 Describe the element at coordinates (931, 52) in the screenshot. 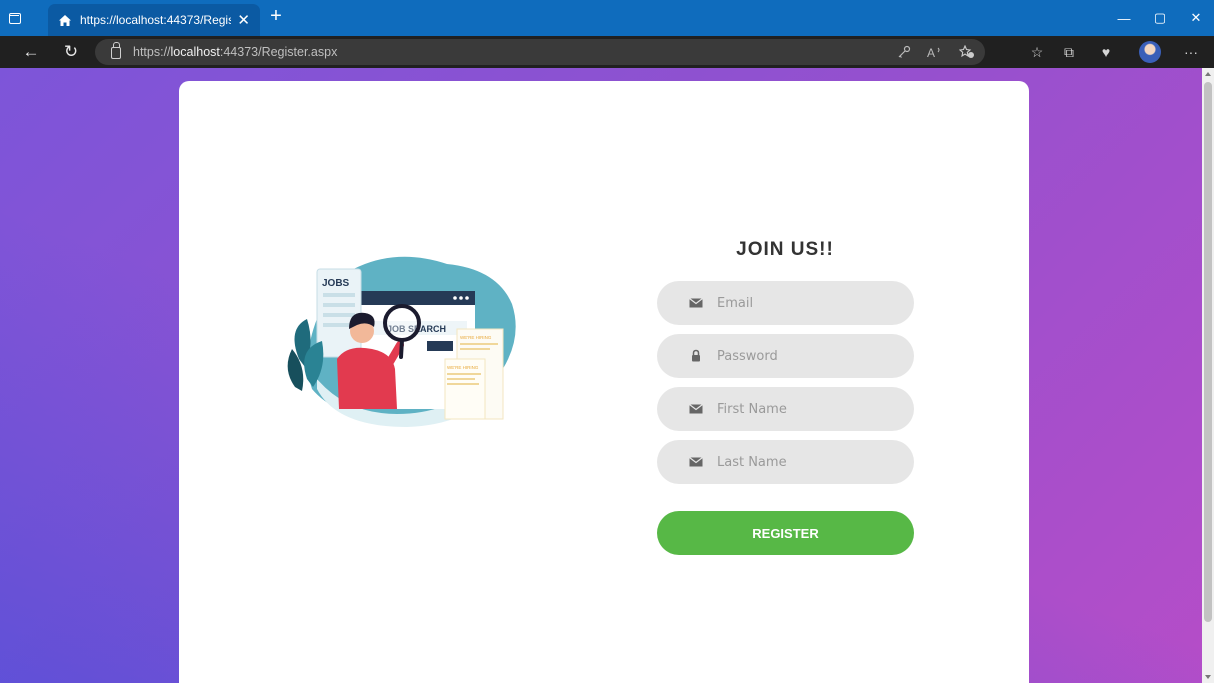

I see `svg-text: A` at that location.